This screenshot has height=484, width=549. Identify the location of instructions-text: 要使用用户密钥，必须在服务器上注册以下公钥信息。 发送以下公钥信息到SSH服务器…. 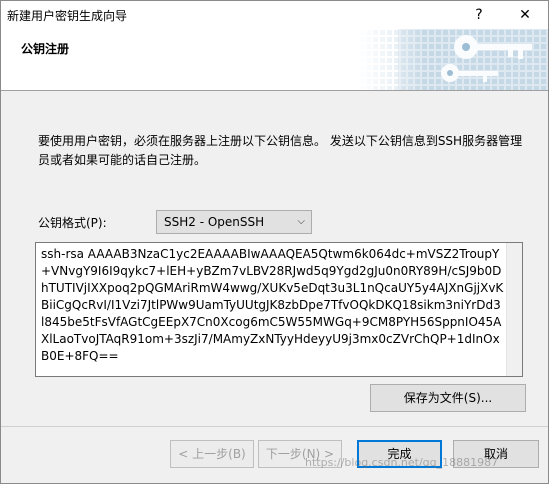
(280, 150).